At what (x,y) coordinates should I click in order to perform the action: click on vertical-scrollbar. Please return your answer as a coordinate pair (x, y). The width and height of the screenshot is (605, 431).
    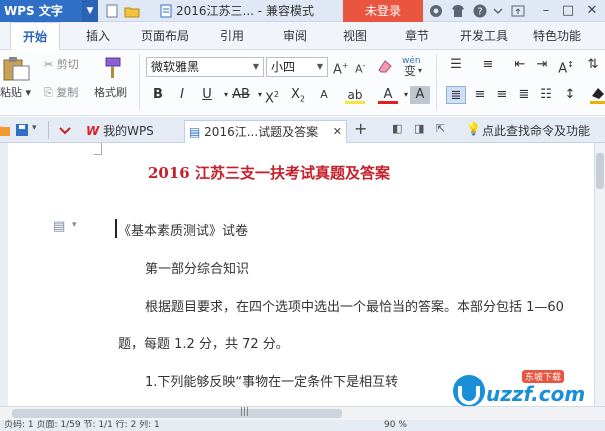
    Looking at the image, I should click on (599, 274).